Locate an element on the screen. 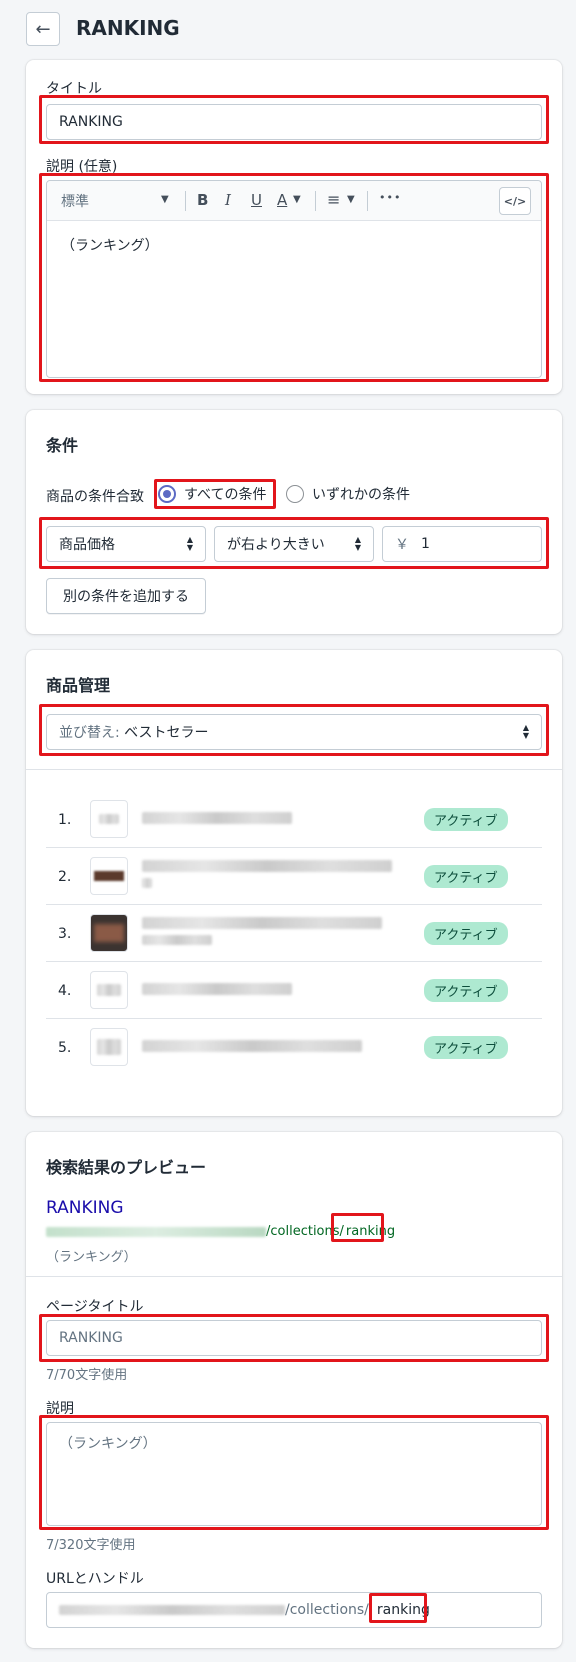 The height and width of the screenshot is (1662, 576). title-label: タイトル is located at coordinates (74, 89).